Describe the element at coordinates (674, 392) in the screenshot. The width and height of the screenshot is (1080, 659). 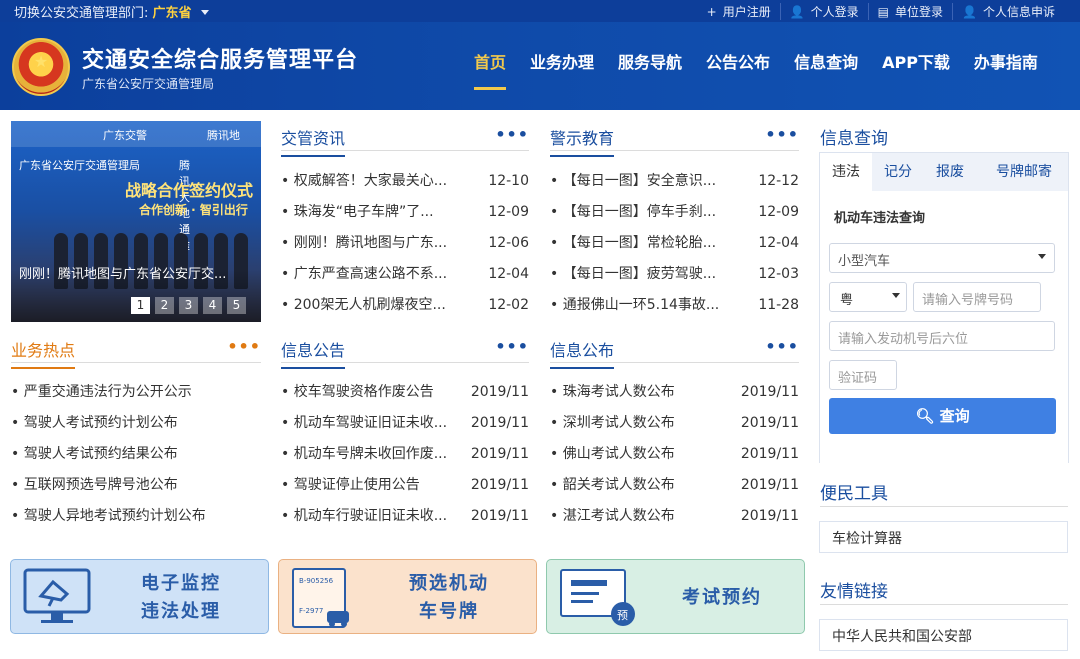
I see `list-item: • 珠海考试人数公布 2019/11` at that location.